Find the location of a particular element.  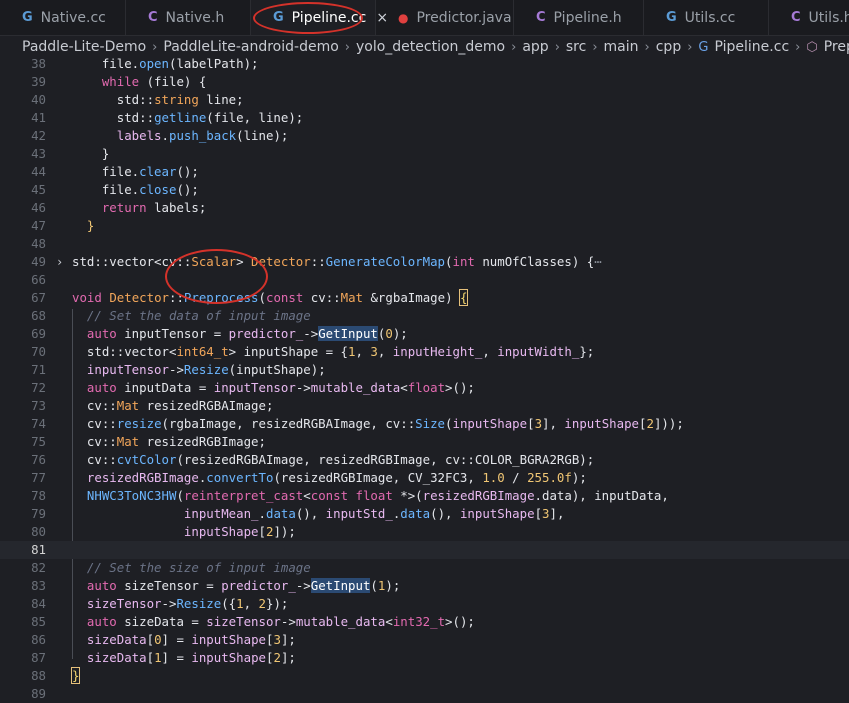

code-token: ⋯ is located at coordinates (598, 261).